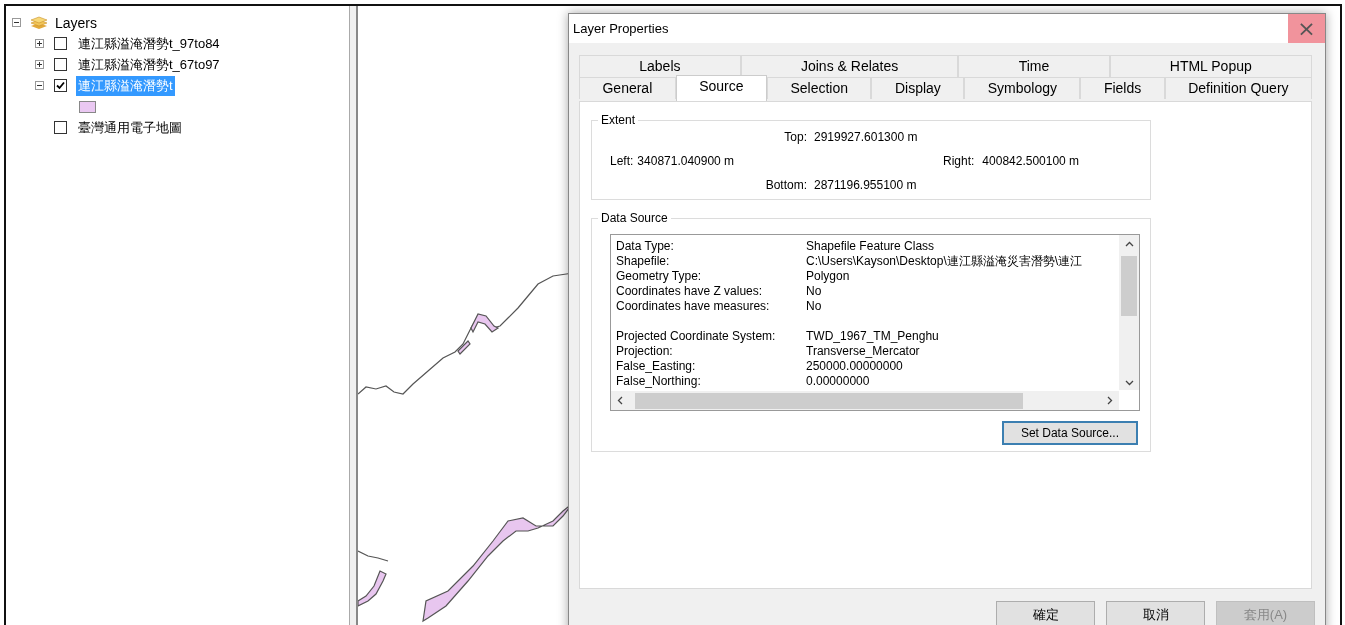 The image size is (1345, 625). What do you see at coordinates (627, 88) in the screenshot?
I see `tab: General` at bounding box center [627, 88].